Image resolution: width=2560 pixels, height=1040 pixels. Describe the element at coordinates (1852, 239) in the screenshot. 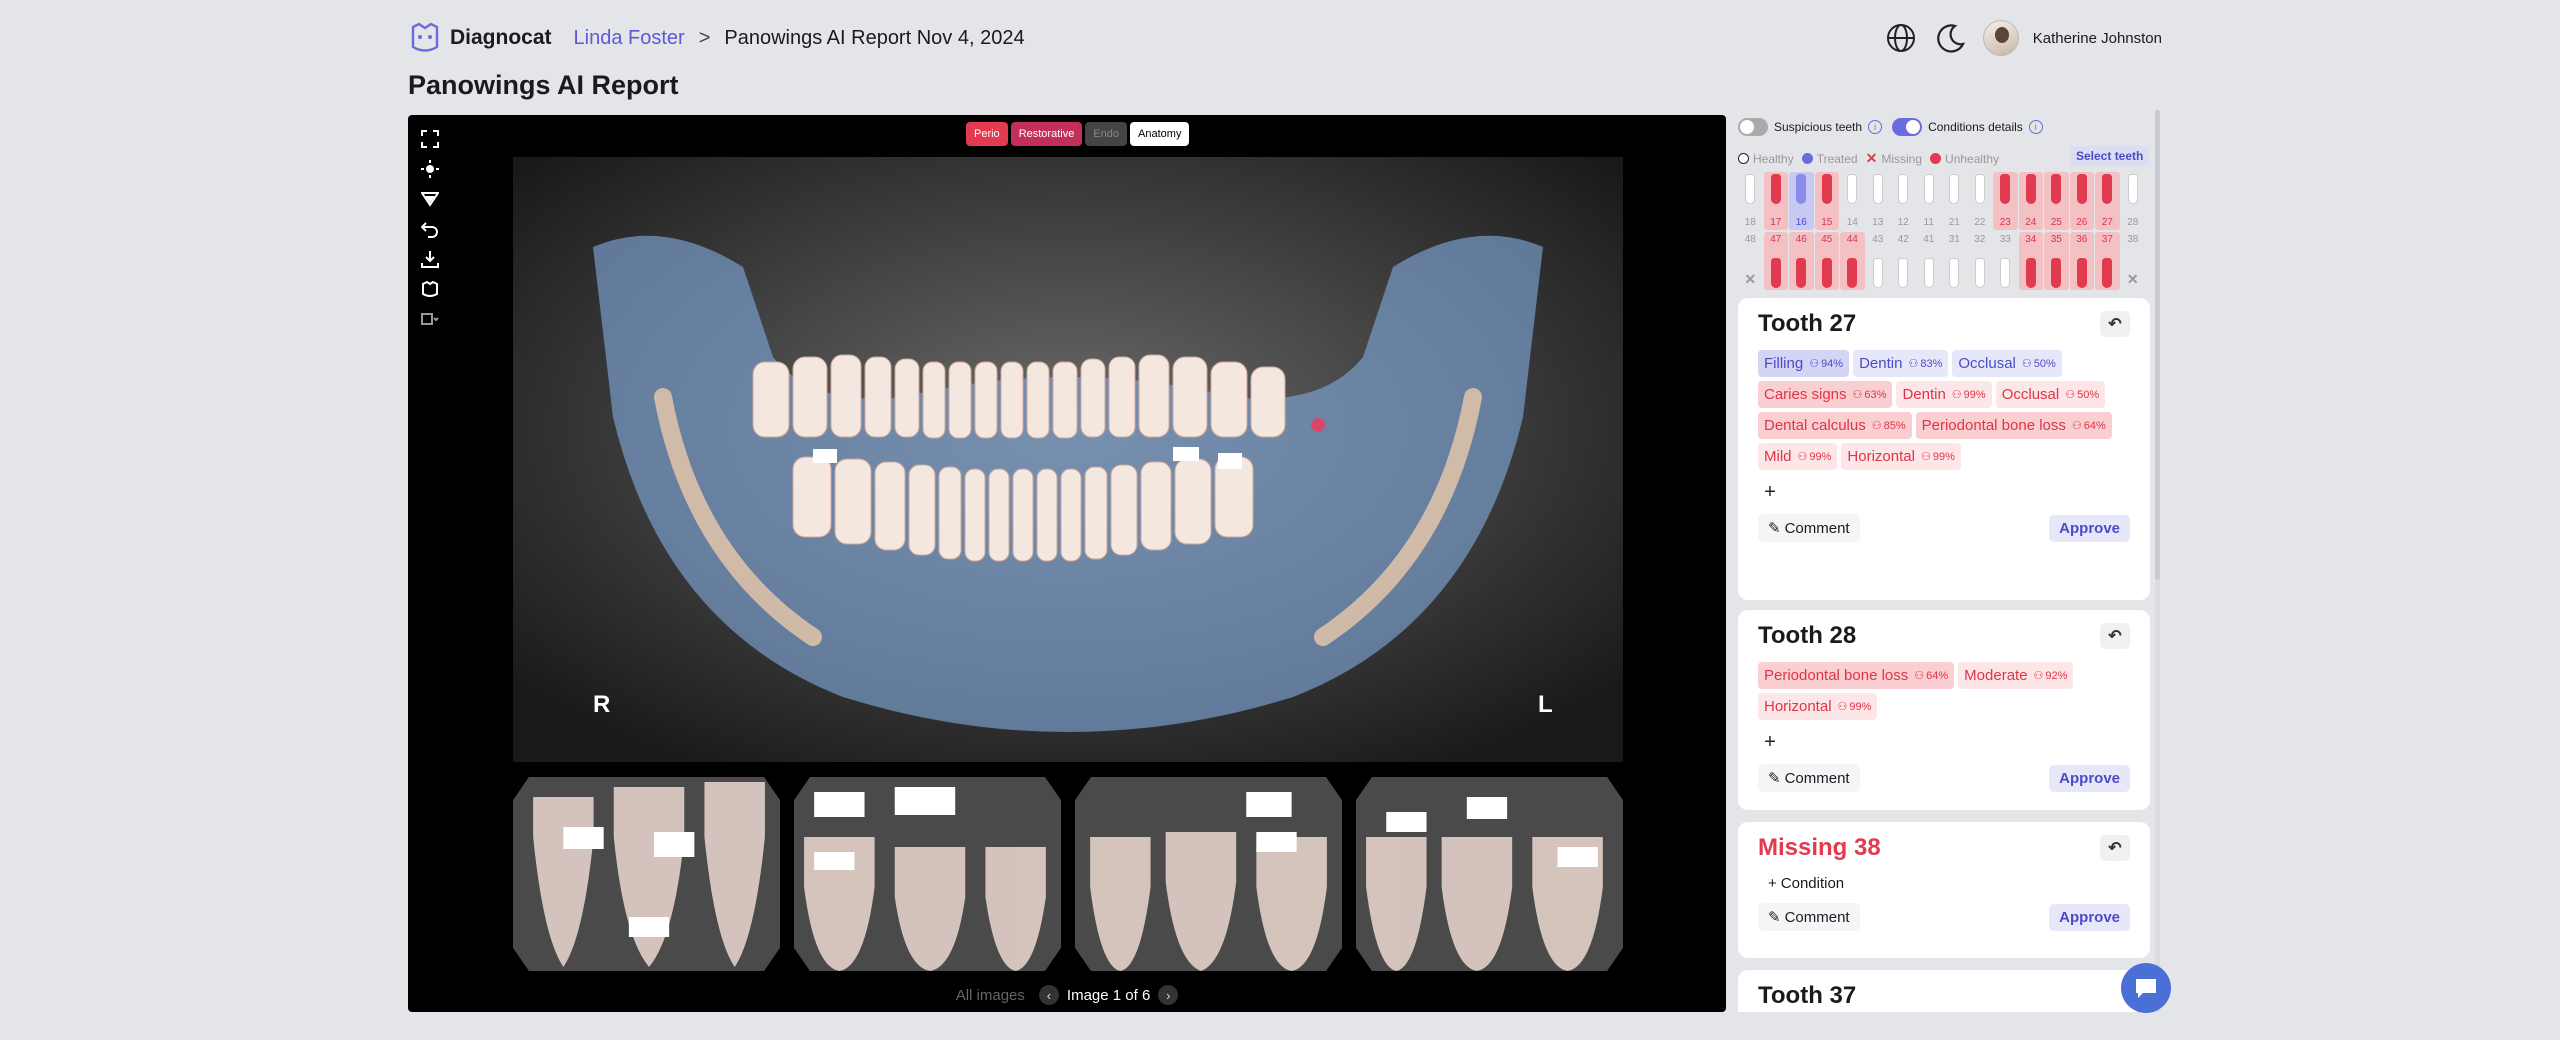

I see `tooth-number: 44` at that location.